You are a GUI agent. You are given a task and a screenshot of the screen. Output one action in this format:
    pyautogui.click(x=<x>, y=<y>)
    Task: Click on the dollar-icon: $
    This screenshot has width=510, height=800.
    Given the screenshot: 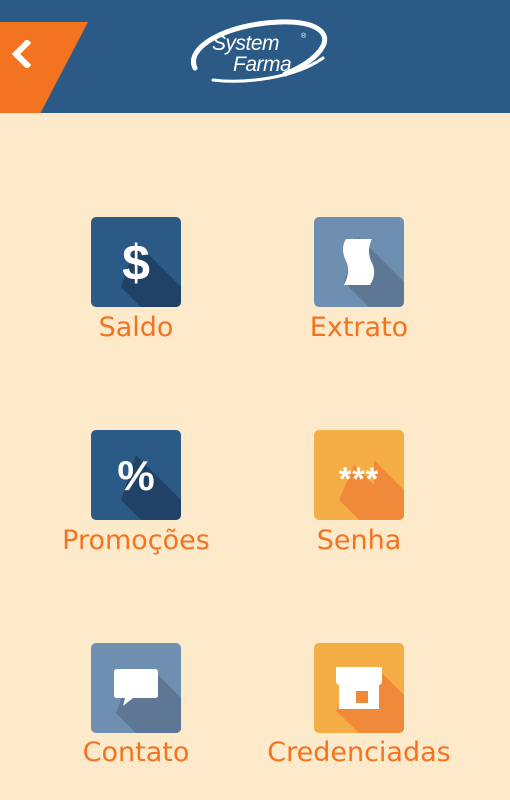 What is the action you would take?
    pyautogui.click(x=136, y=263)
    